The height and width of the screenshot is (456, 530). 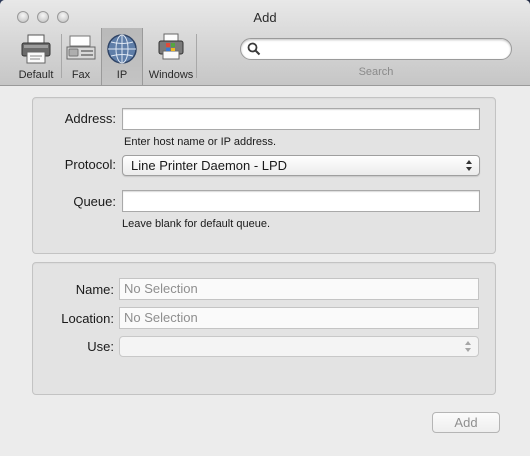 What do you see at coordinates (209, 165) in the screenshot?
I see `protocol-selected: Line Printer Daemon - LPD` at bounding box center [209, 165].